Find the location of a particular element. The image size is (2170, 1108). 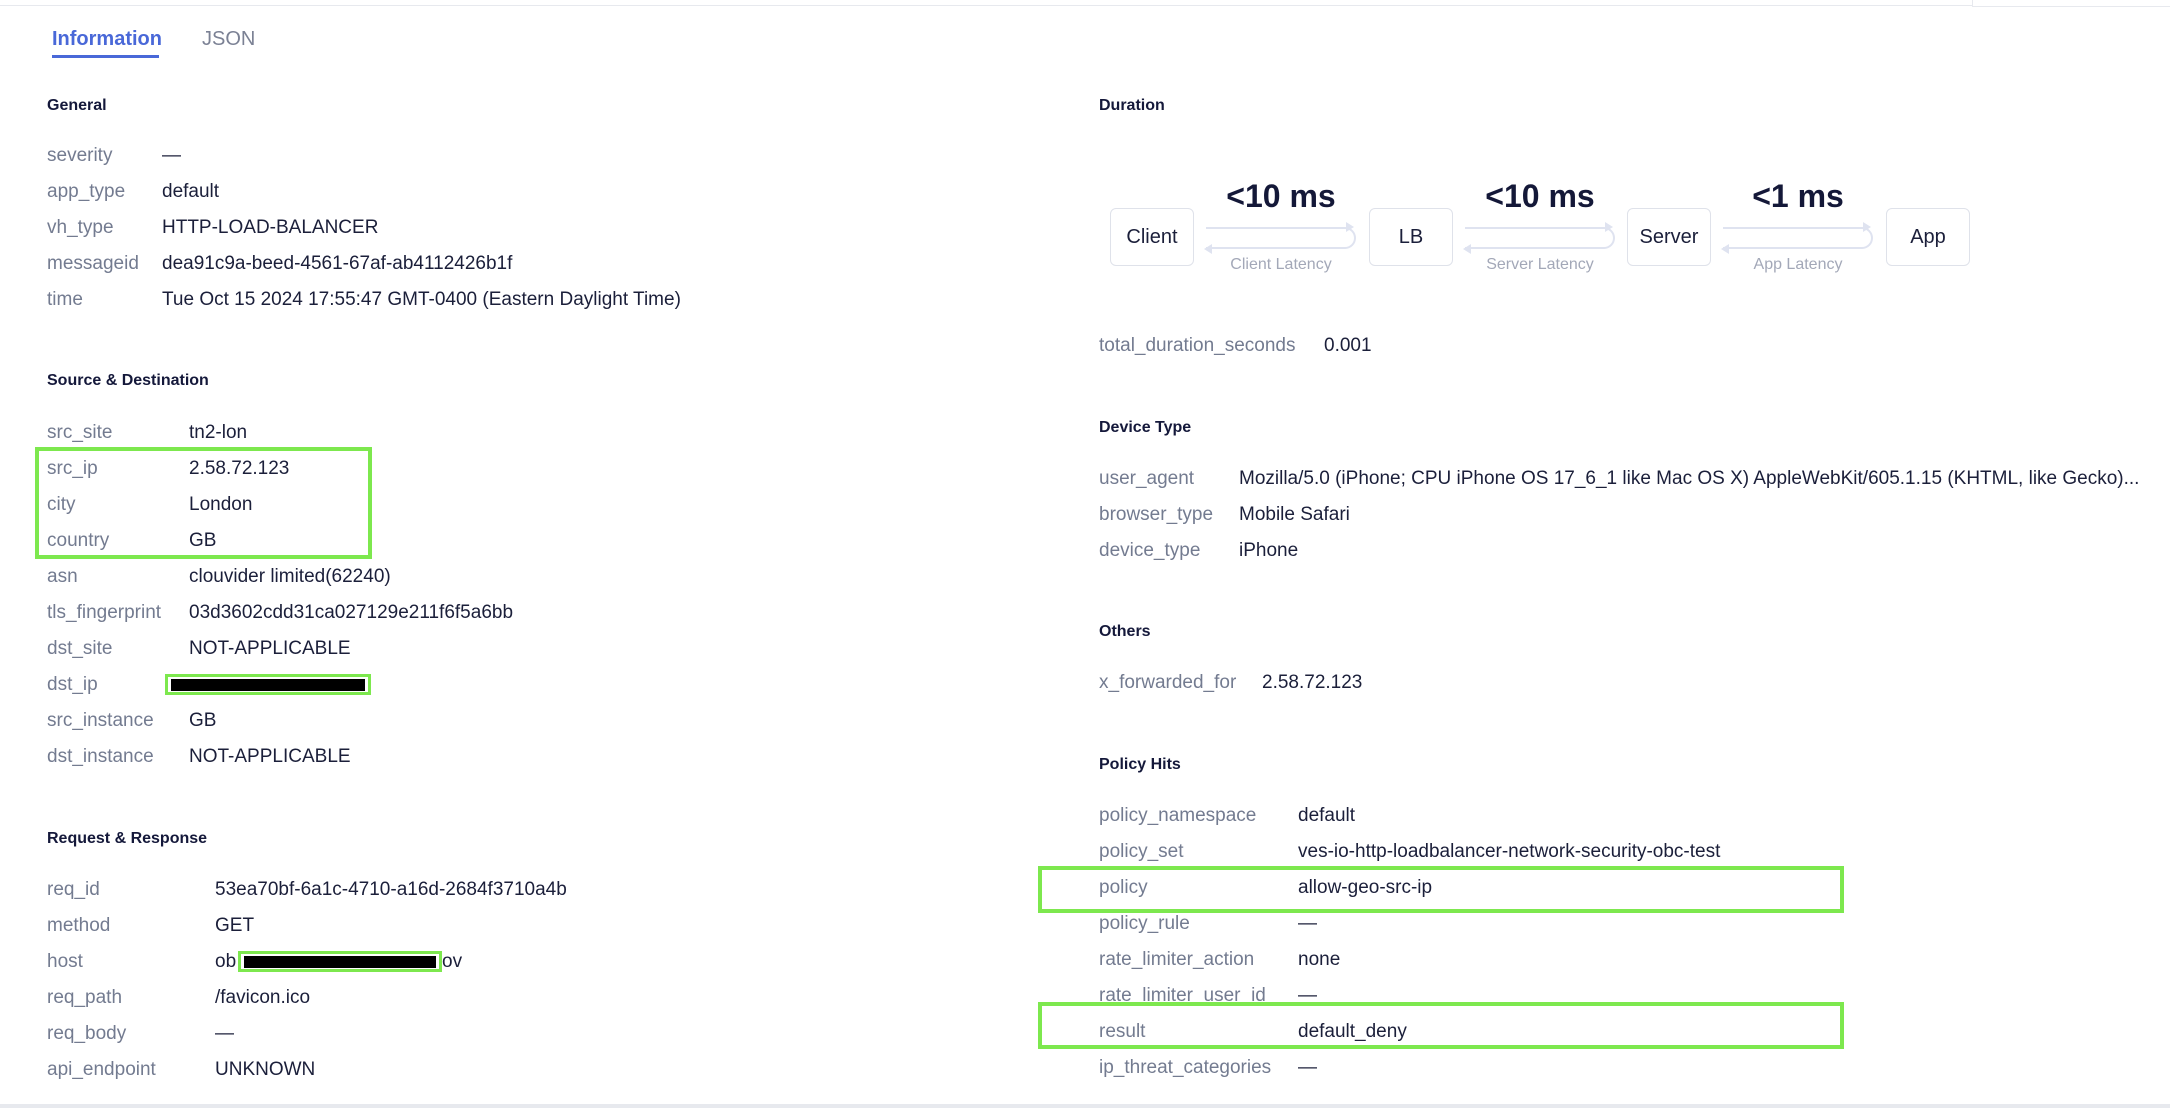

highlight-box-policy is located at coordinates (1441, 889).